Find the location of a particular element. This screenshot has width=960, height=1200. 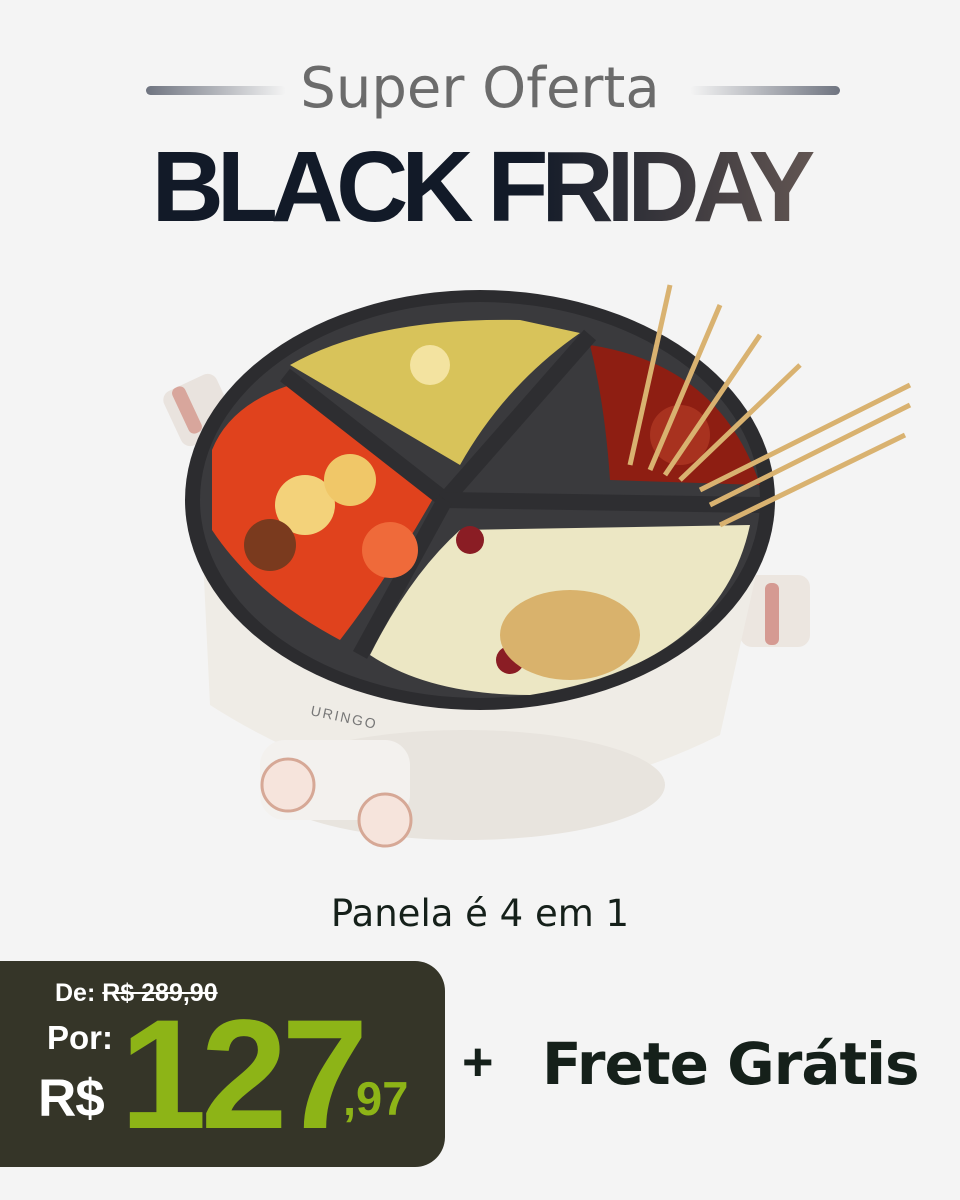

for-label: Por: is located at coordinates (80, 1037).